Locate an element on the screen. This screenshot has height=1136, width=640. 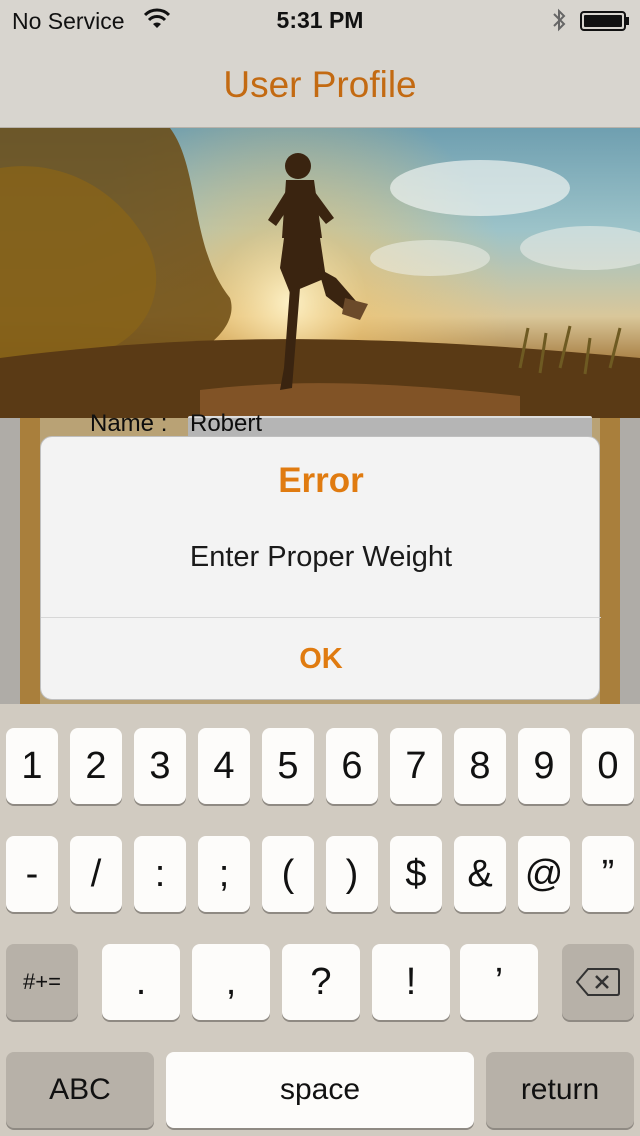
key-dollar: $ is located at coordinates (416, 874).